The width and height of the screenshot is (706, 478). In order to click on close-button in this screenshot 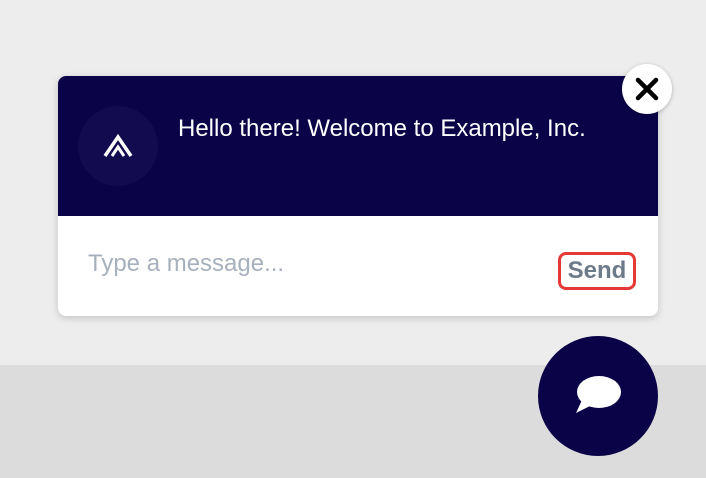, I will do `click(647, 89)`.